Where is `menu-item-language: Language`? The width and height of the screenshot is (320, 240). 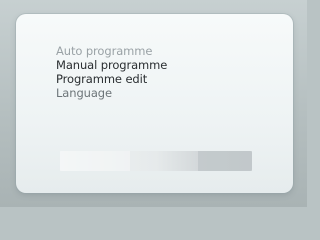
menu-item-language: Language is located at coordinates (136, 93).